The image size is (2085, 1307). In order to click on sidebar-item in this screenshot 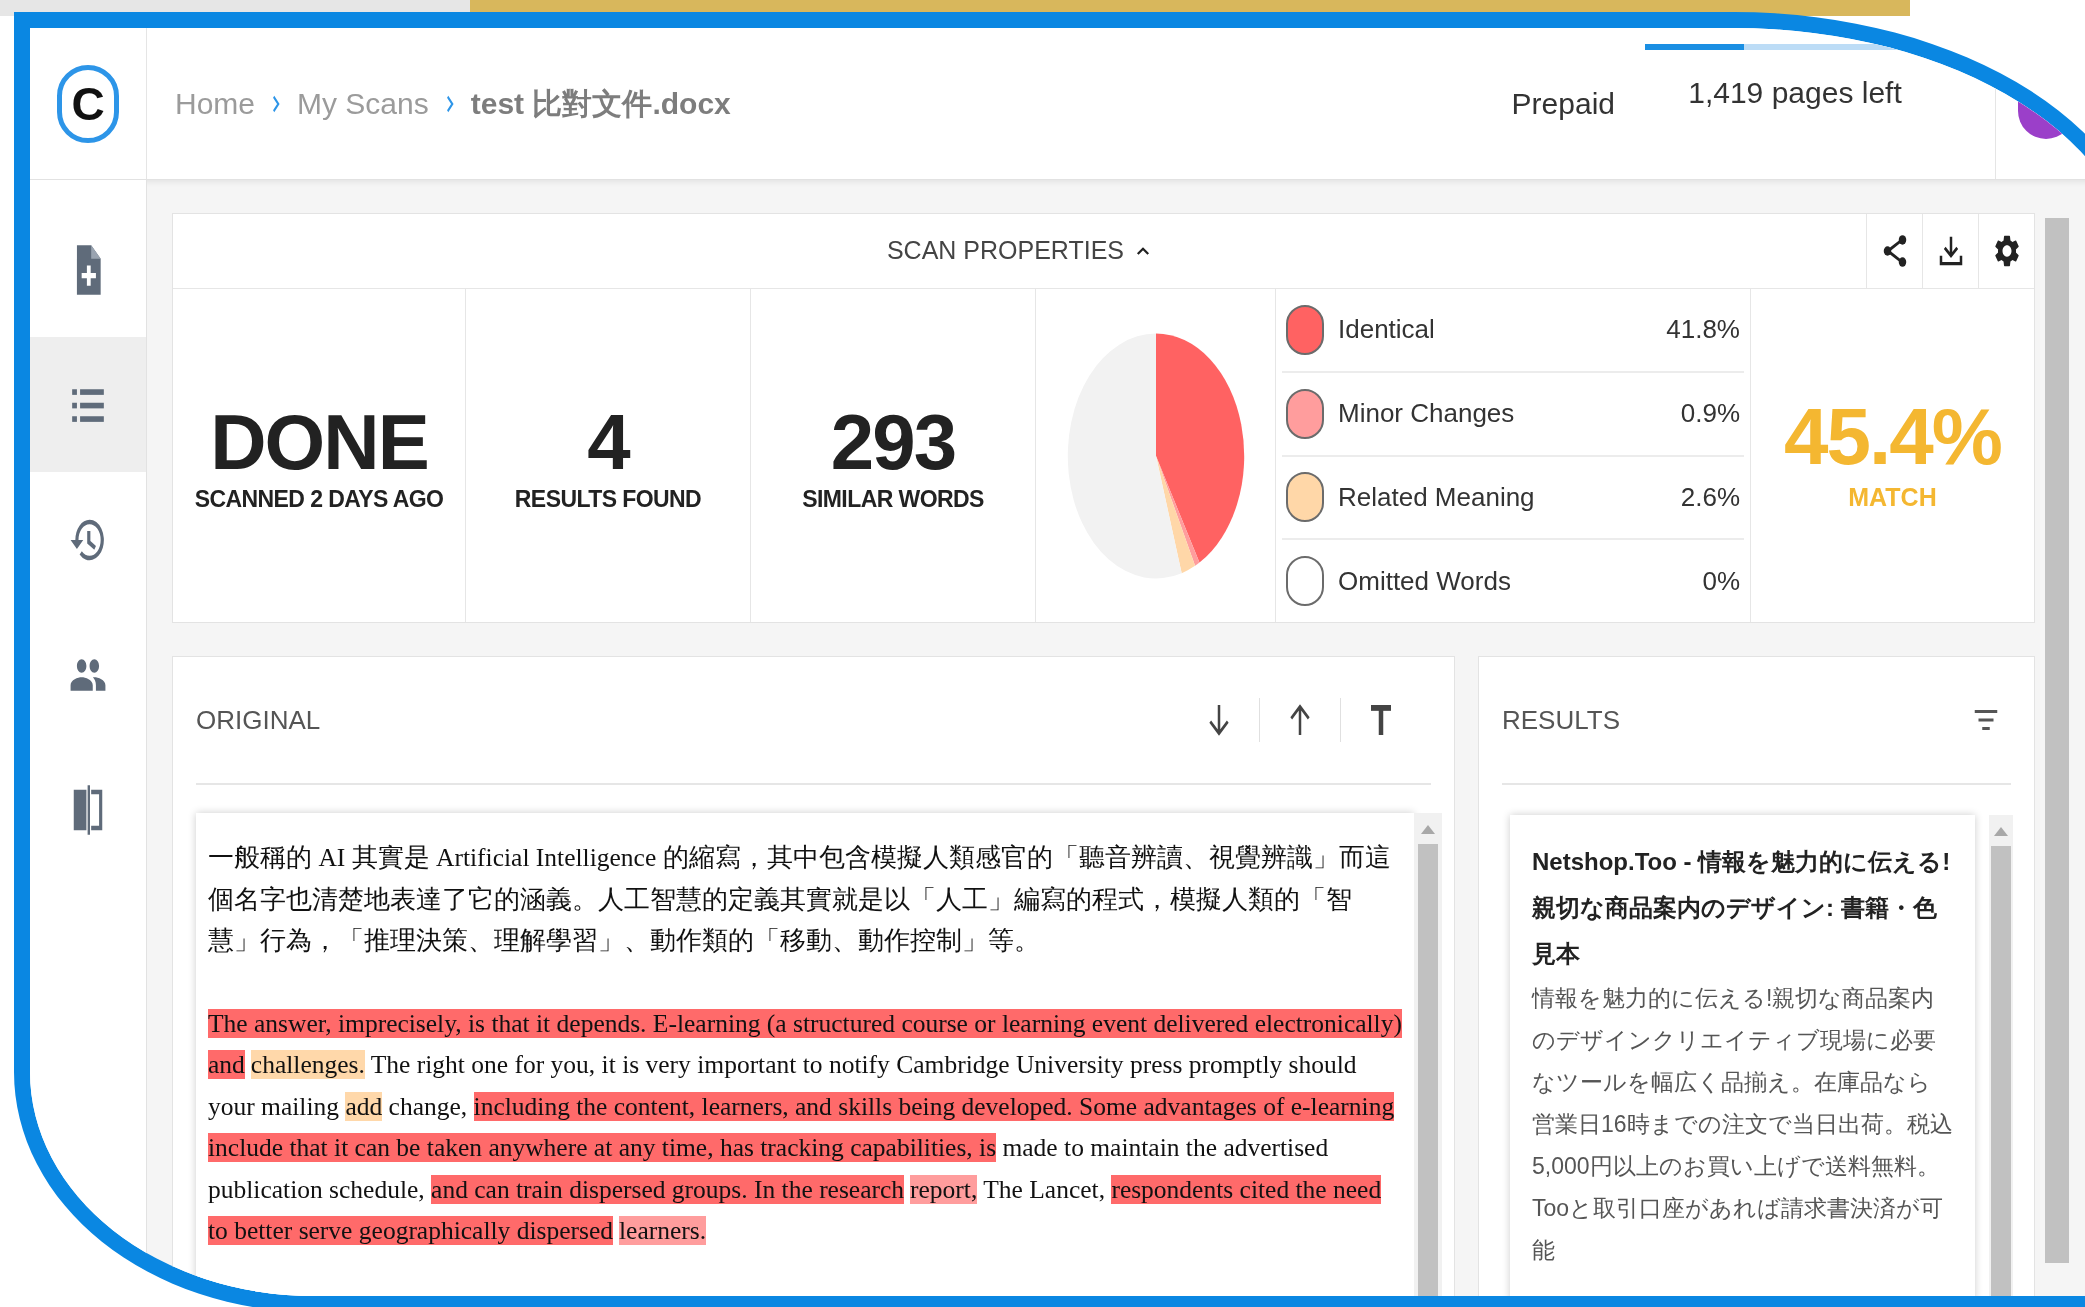, I will do `click(88, 404)`.